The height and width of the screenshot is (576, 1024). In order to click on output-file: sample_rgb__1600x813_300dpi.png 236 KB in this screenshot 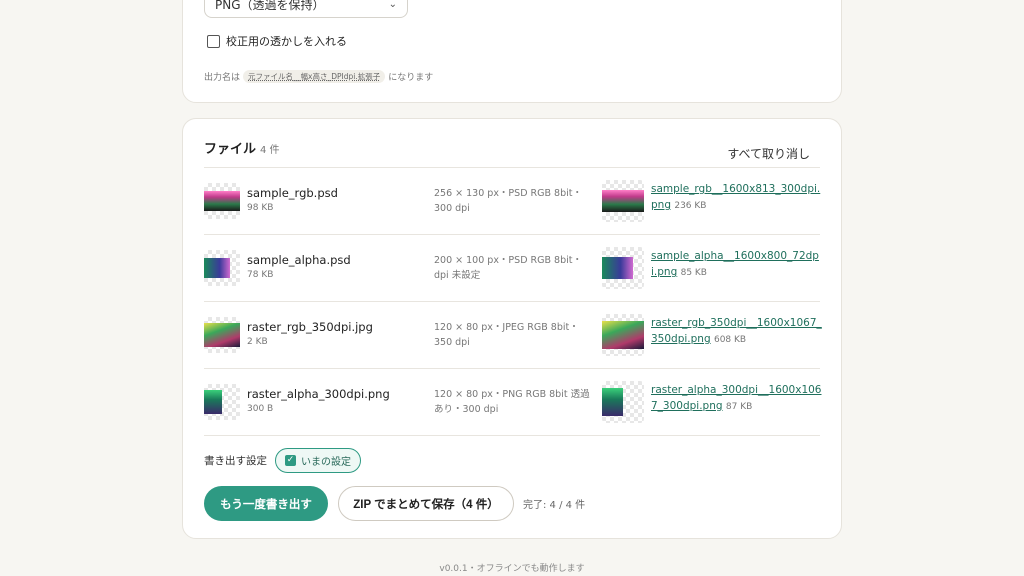, I will do `click(737, 197)`.